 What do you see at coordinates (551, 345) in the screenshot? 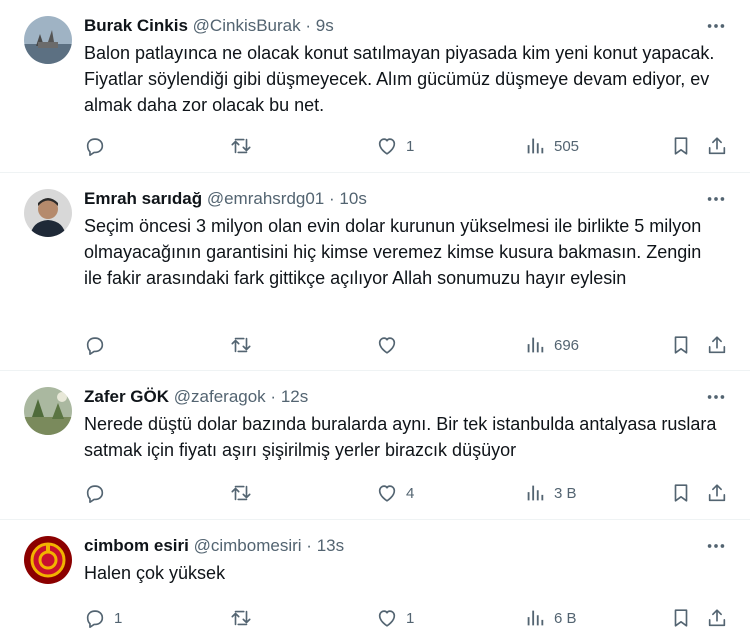
I see `views-button: 696` at bounding box center [551, 345].